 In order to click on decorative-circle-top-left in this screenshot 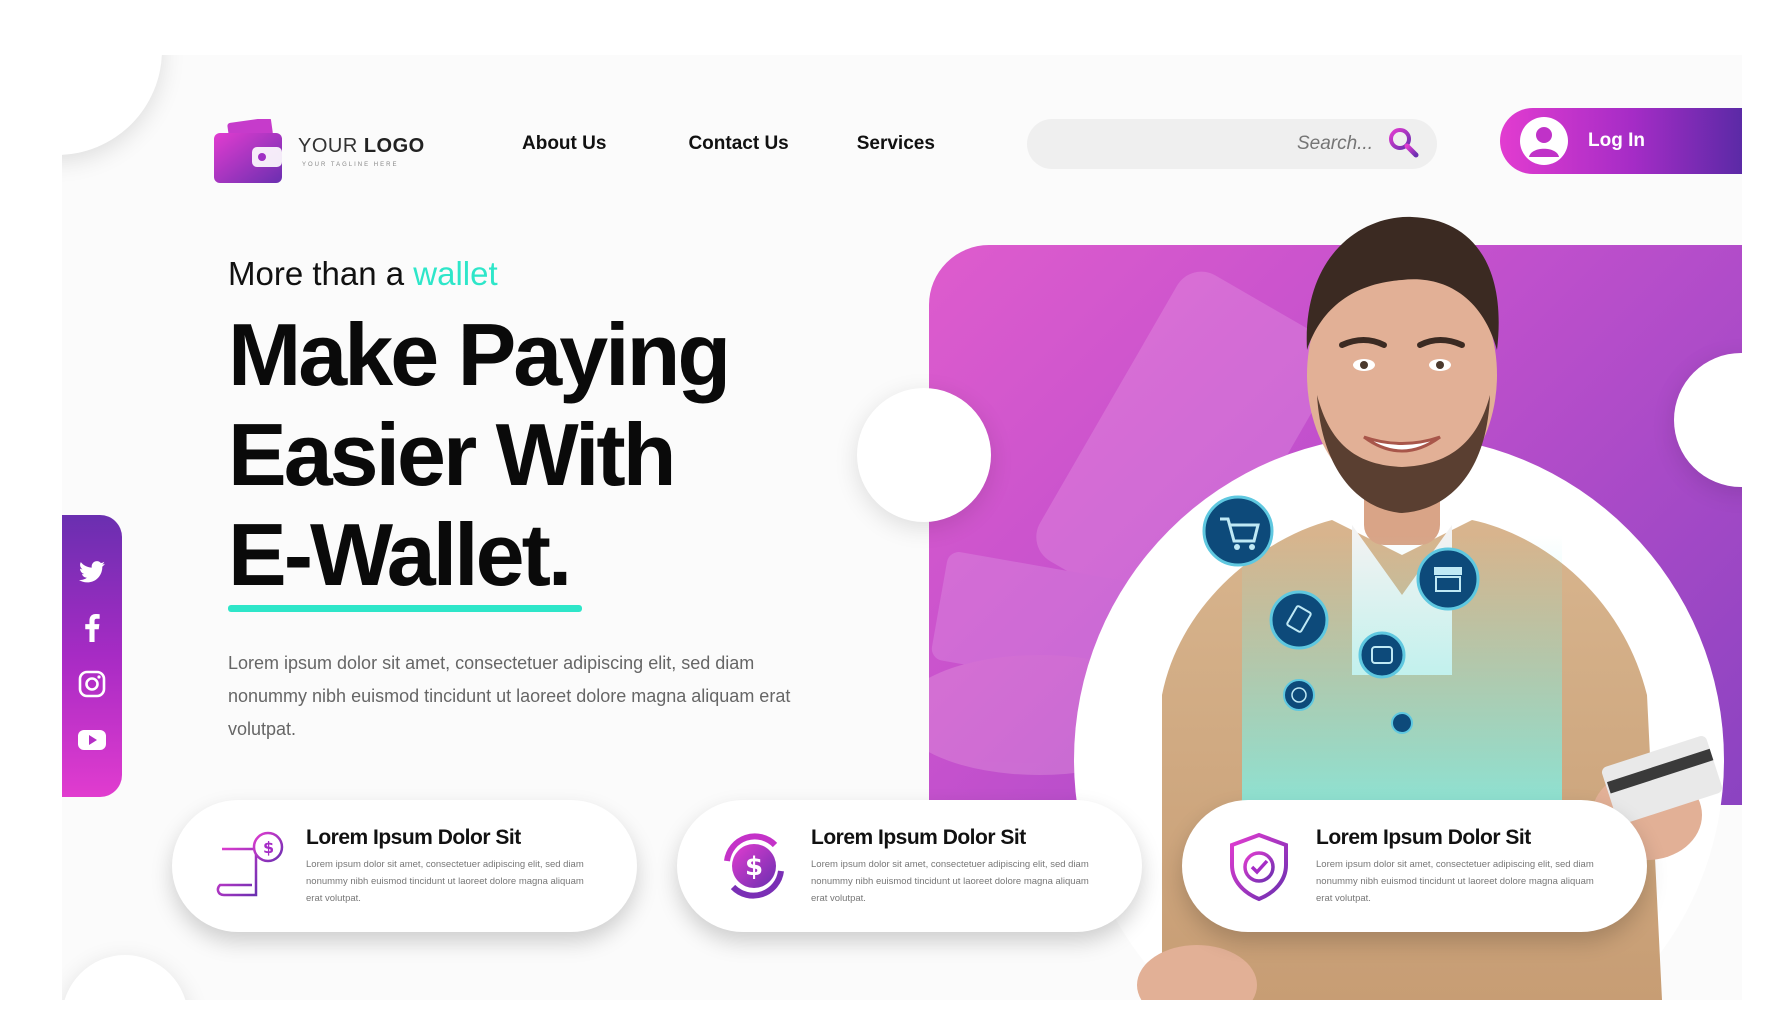, I will do `click(112, 105)`.